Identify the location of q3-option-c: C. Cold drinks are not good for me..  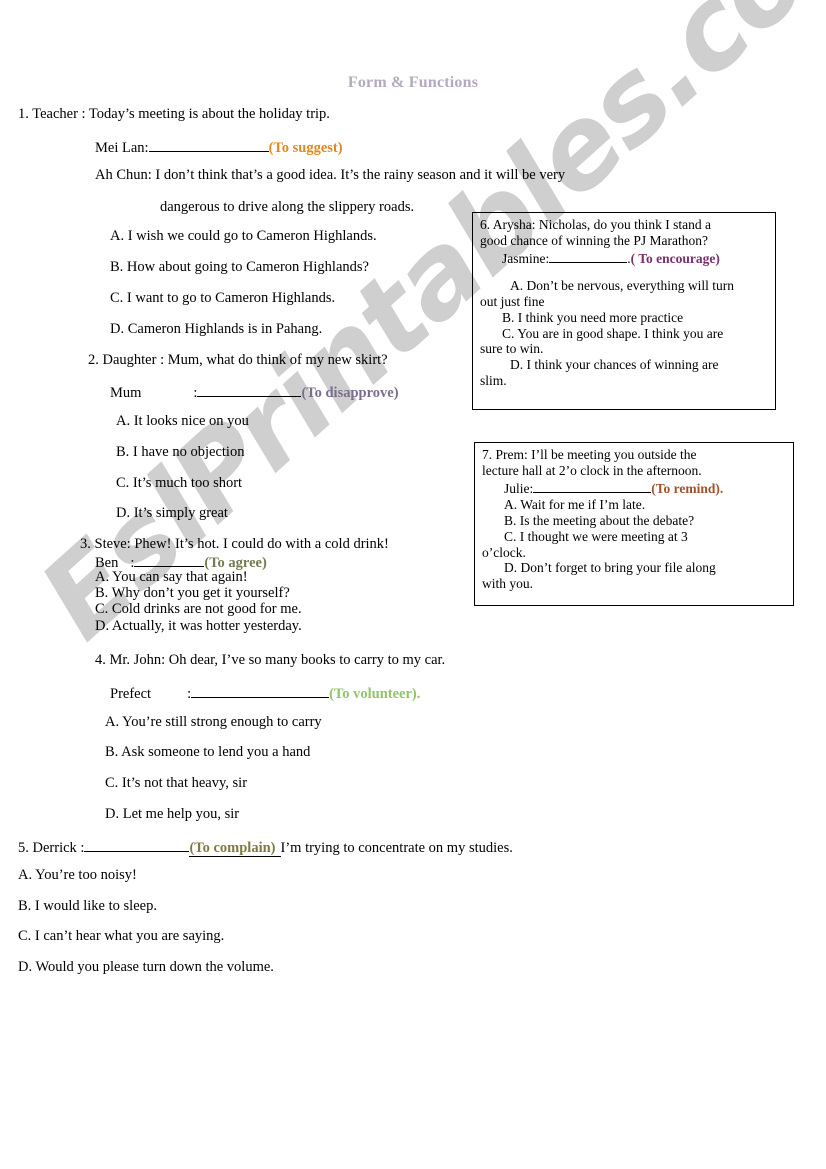
(198, 609).